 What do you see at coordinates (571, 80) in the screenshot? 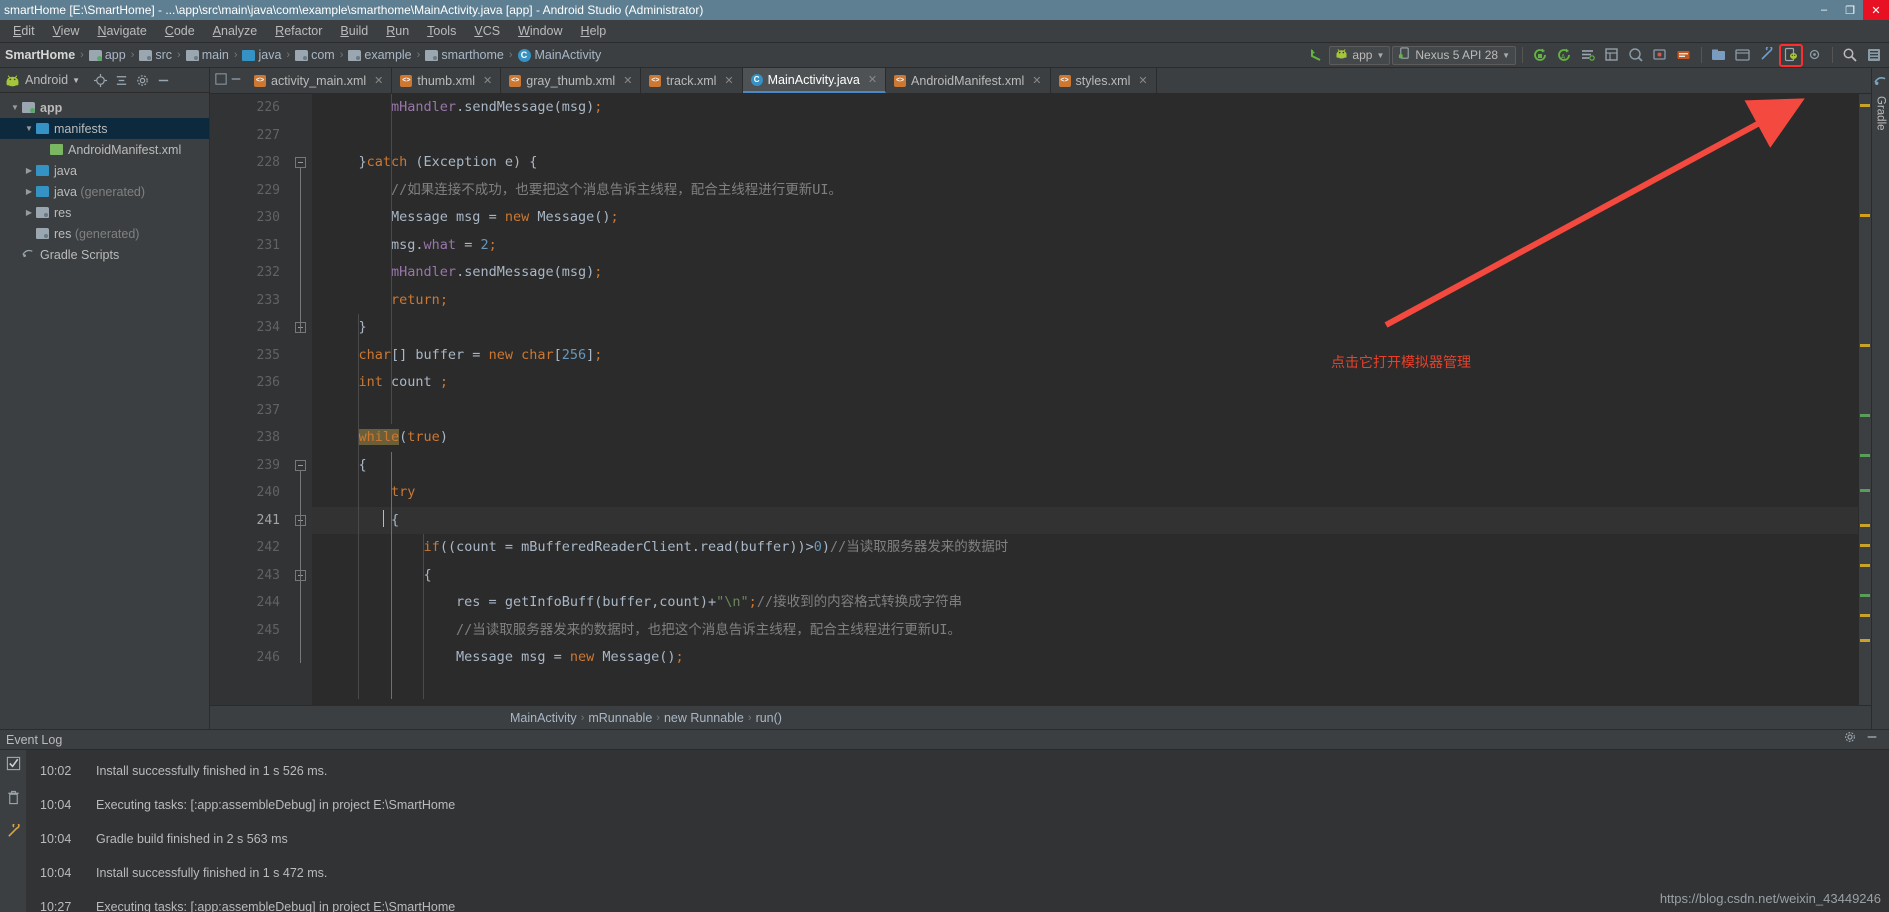
I see `editor-tab-gray-thumb-xml: <> gray_thumb.xml ✕` at bounding box center [571, 80].